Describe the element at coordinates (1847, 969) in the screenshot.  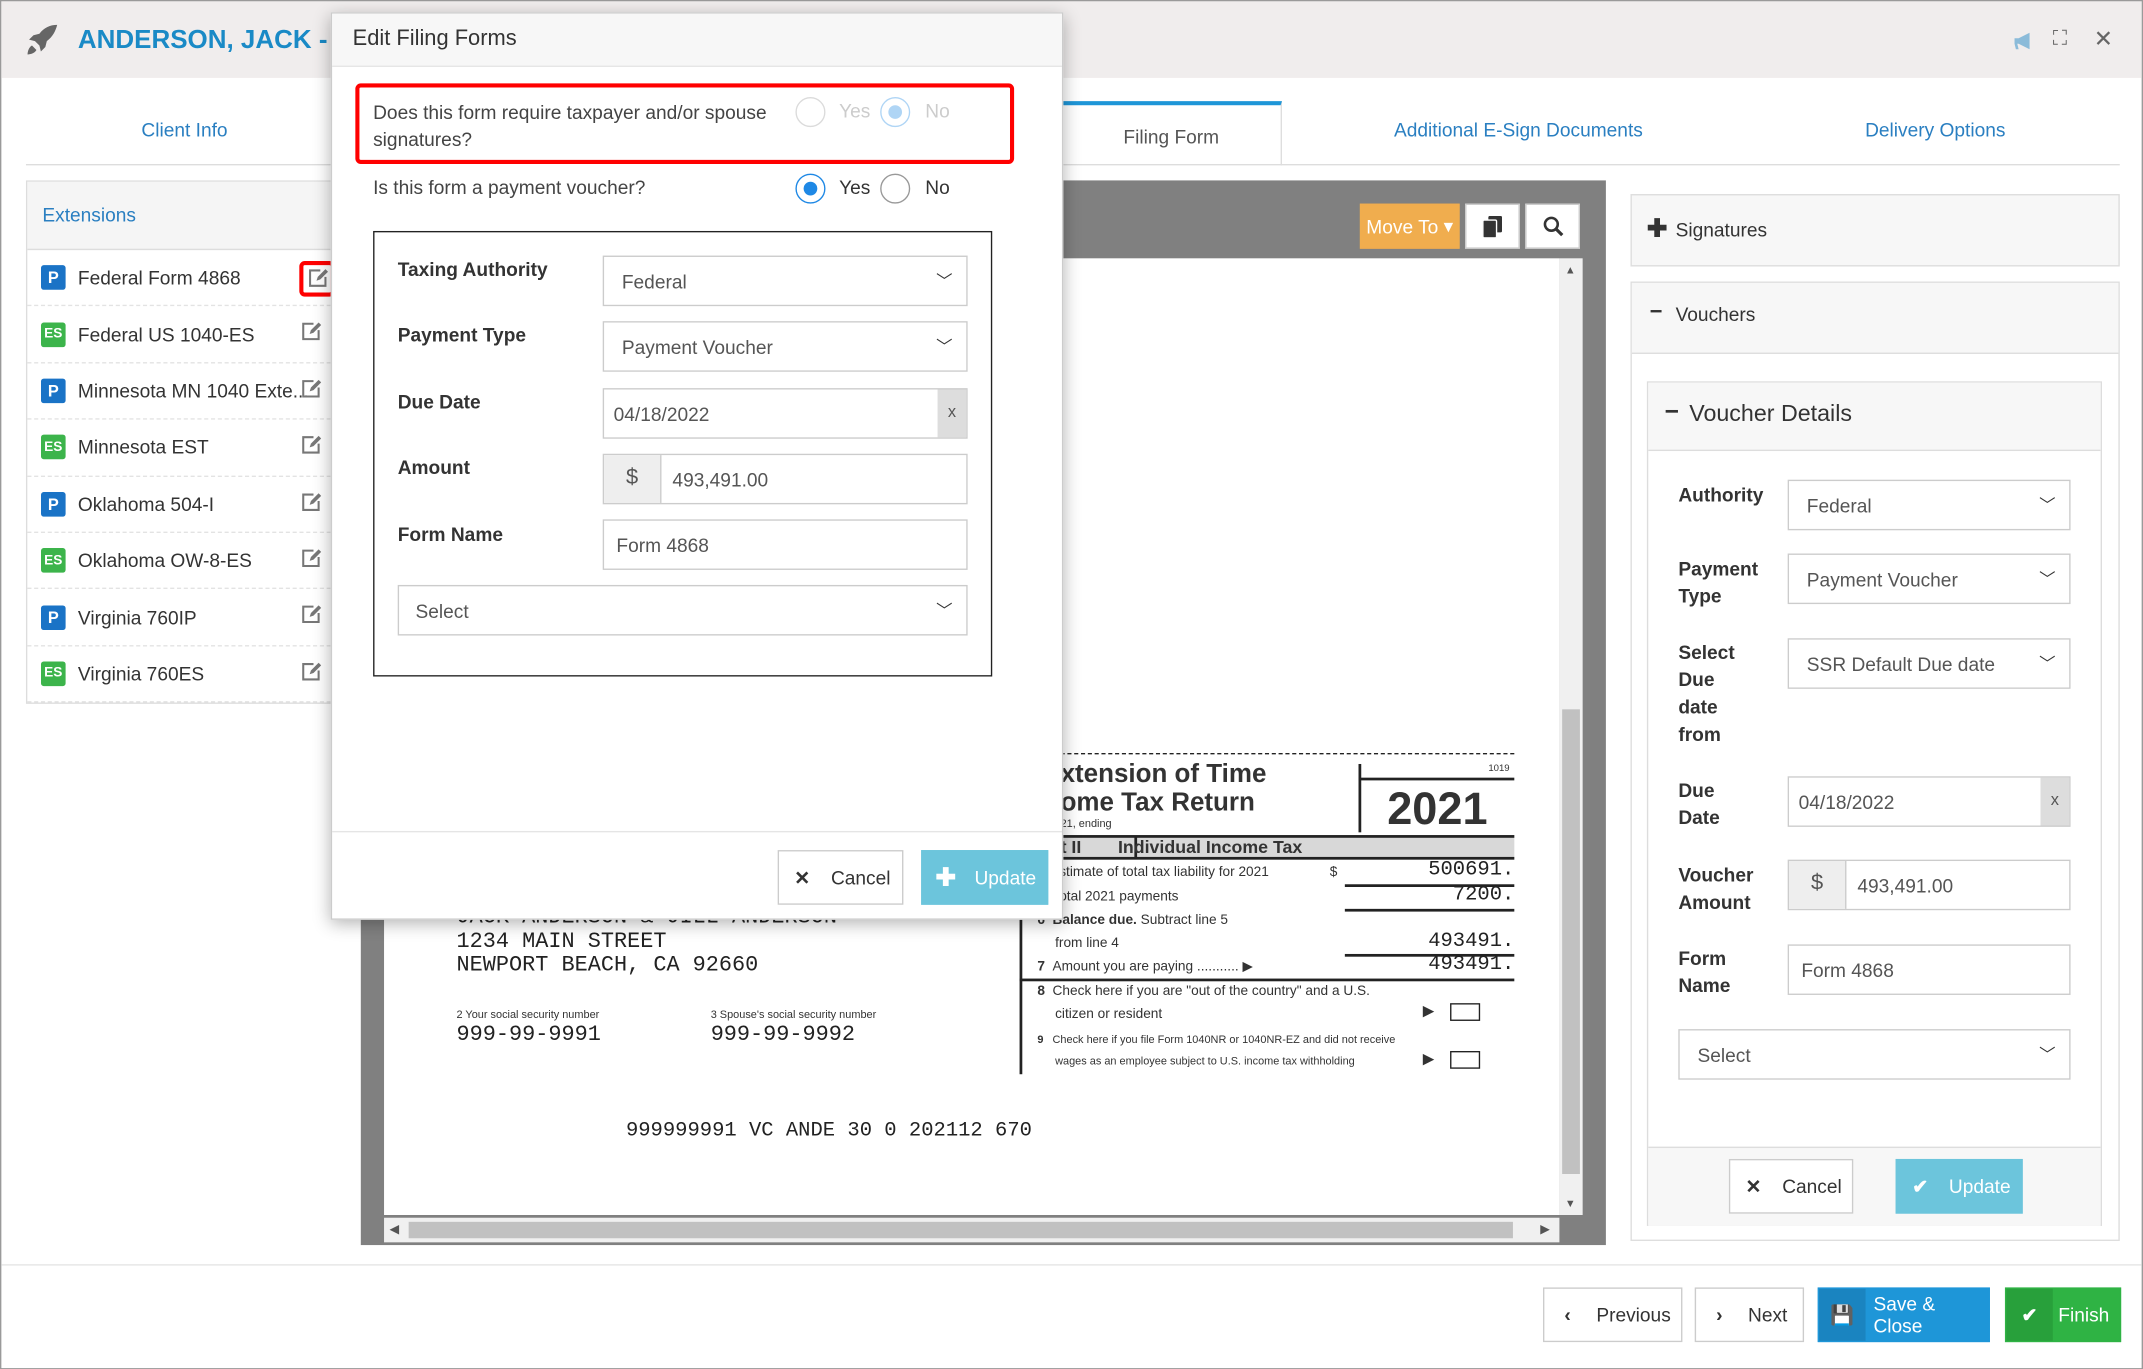
I see `form-name-value: Form 4868` at that location.